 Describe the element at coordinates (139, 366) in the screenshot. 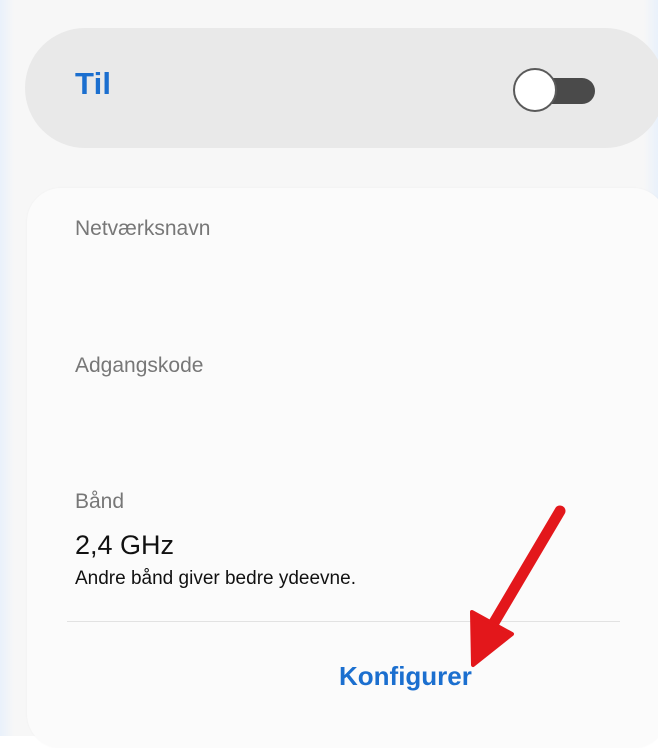

I see `password-label: Adgangskode` at that location.